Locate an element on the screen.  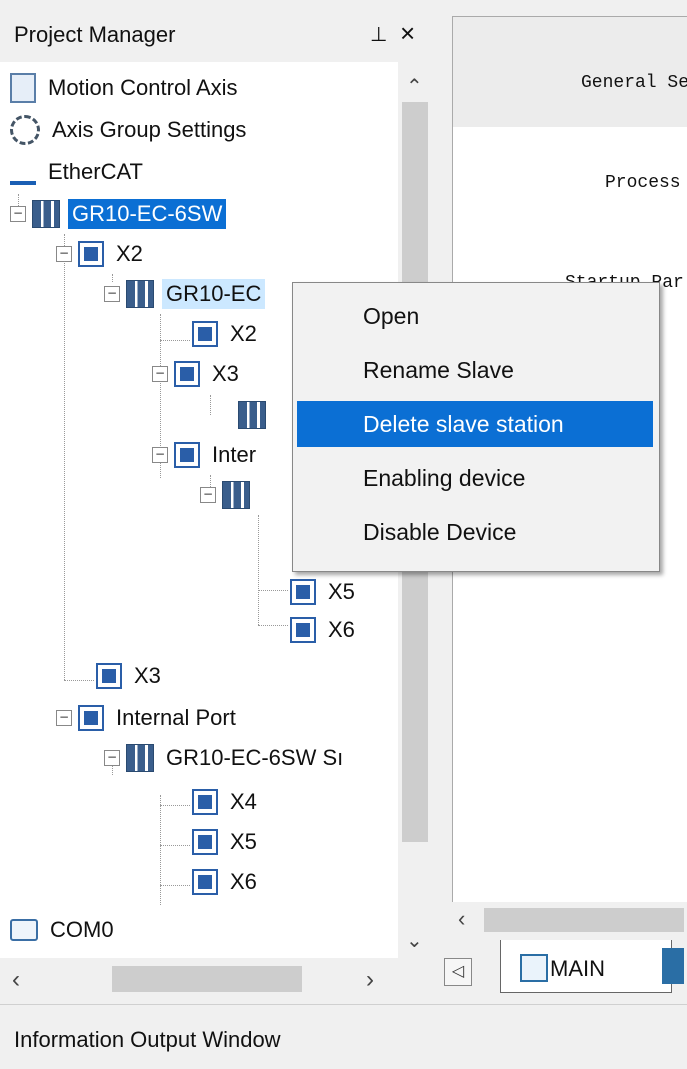
tree-item-label: COM0 is located at coordinates (82, 929).